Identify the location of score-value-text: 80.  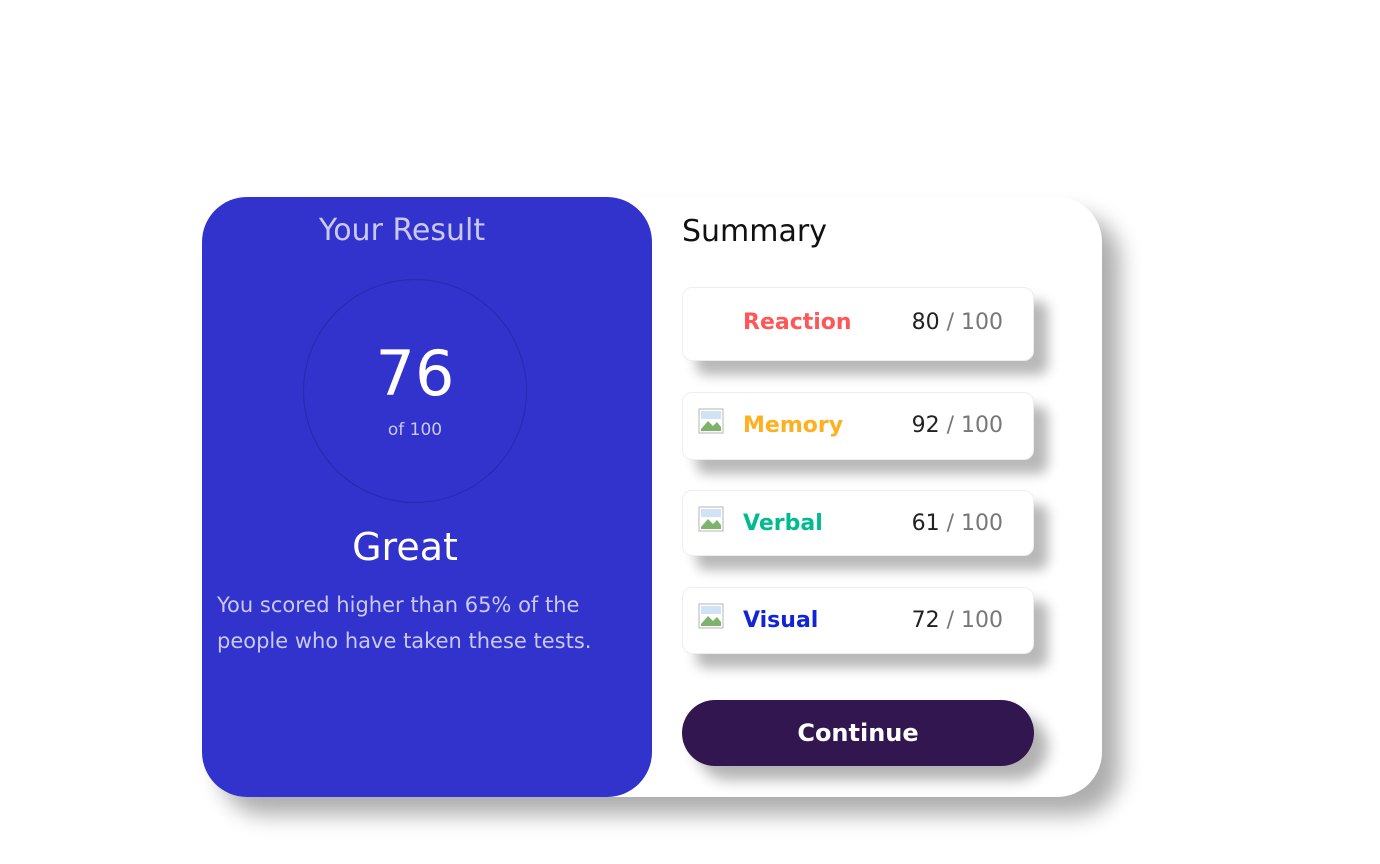
(925, 322).